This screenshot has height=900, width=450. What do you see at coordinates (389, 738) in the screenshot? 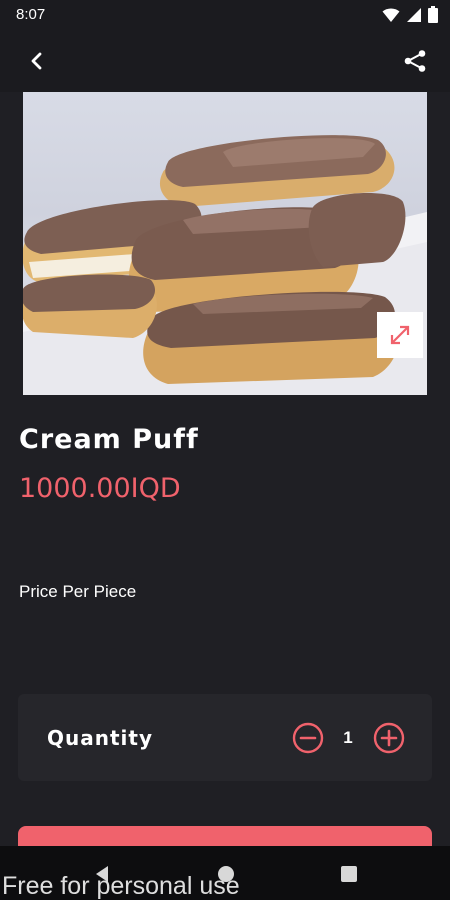
I see `plus-circle-icon` at bounding box center [389, 738].